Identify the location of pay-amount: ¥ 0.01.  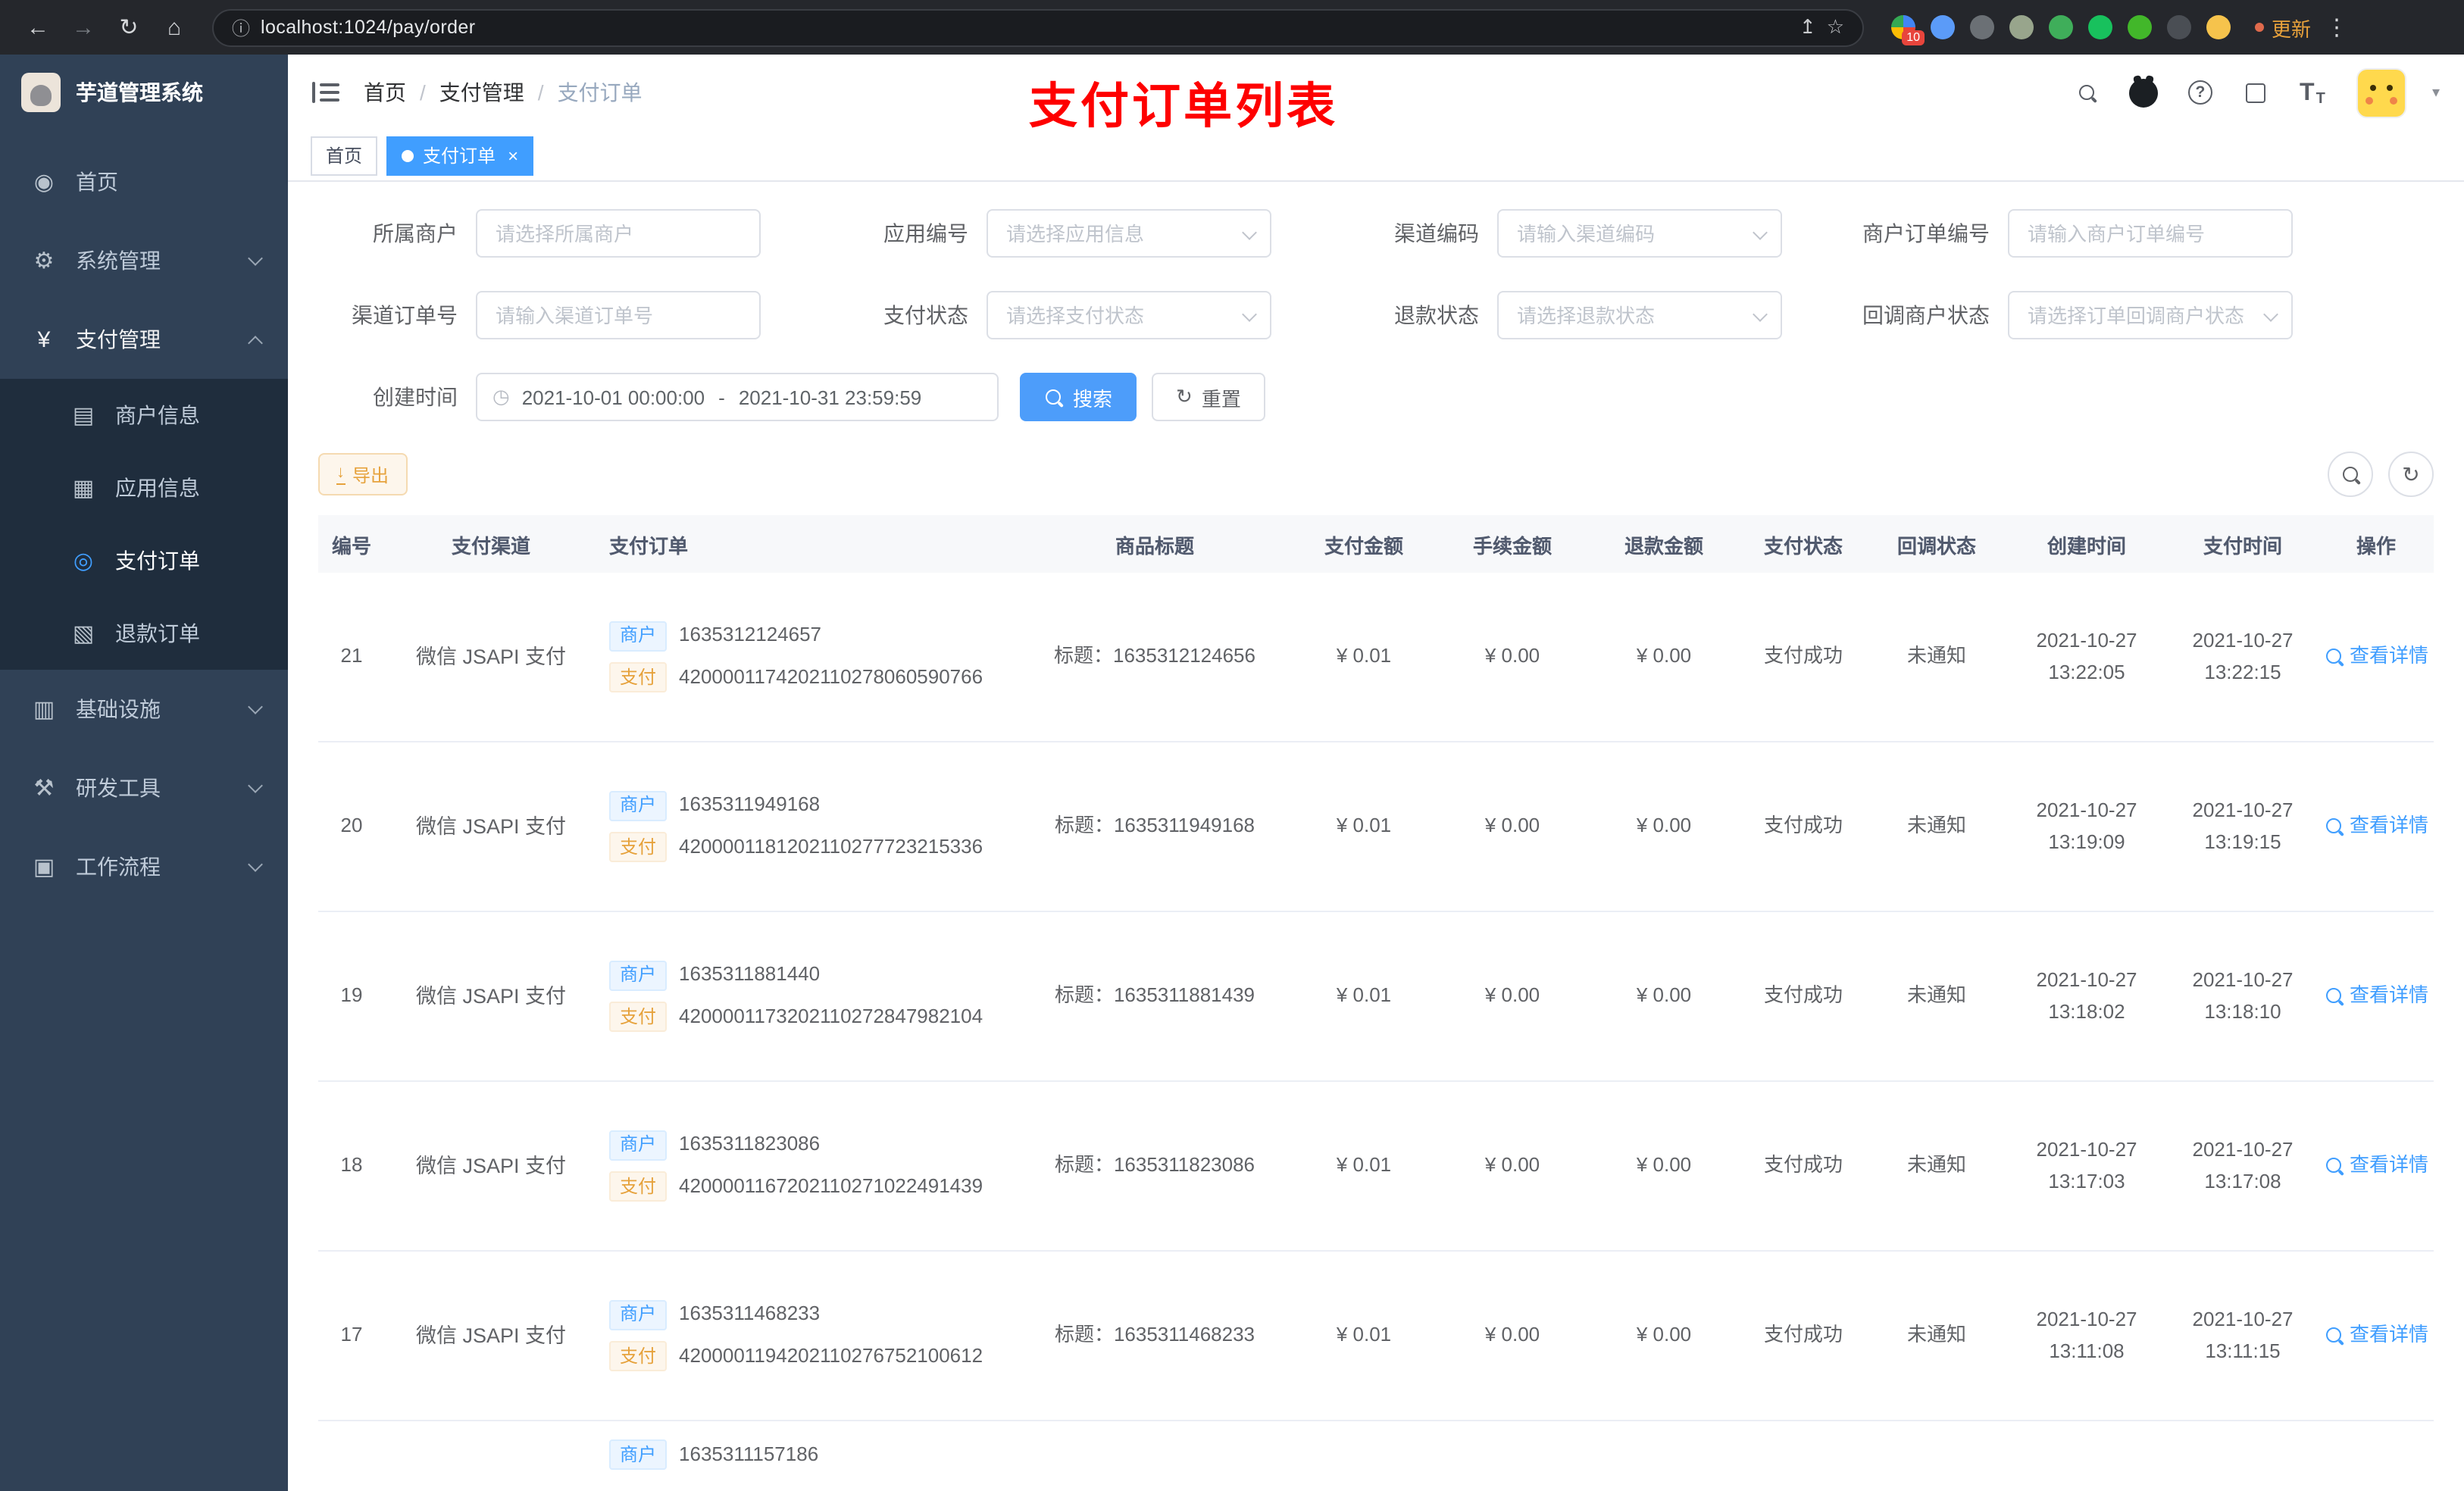
(1364, 1165).